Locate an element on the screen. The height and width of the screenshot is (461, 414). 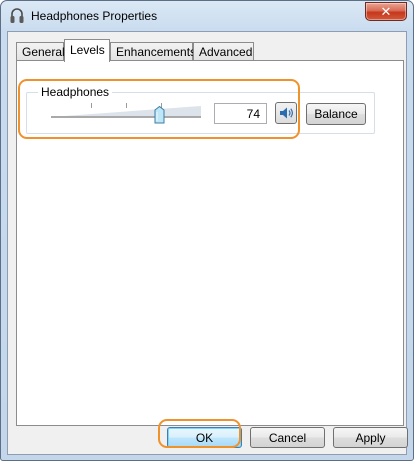
mute-button is located at coordinates (286, 113).